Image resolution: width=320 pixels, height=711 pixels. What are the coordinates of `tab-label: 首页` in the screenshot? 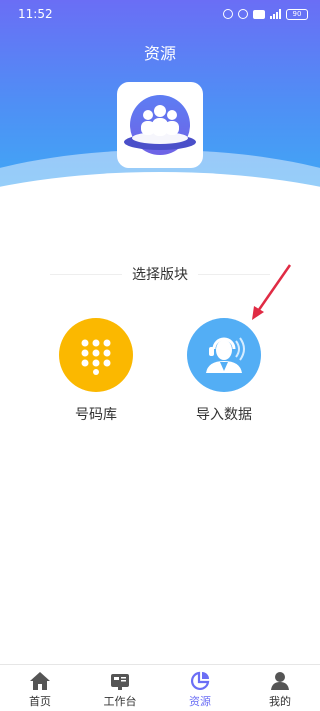 It's located at (40, 701).